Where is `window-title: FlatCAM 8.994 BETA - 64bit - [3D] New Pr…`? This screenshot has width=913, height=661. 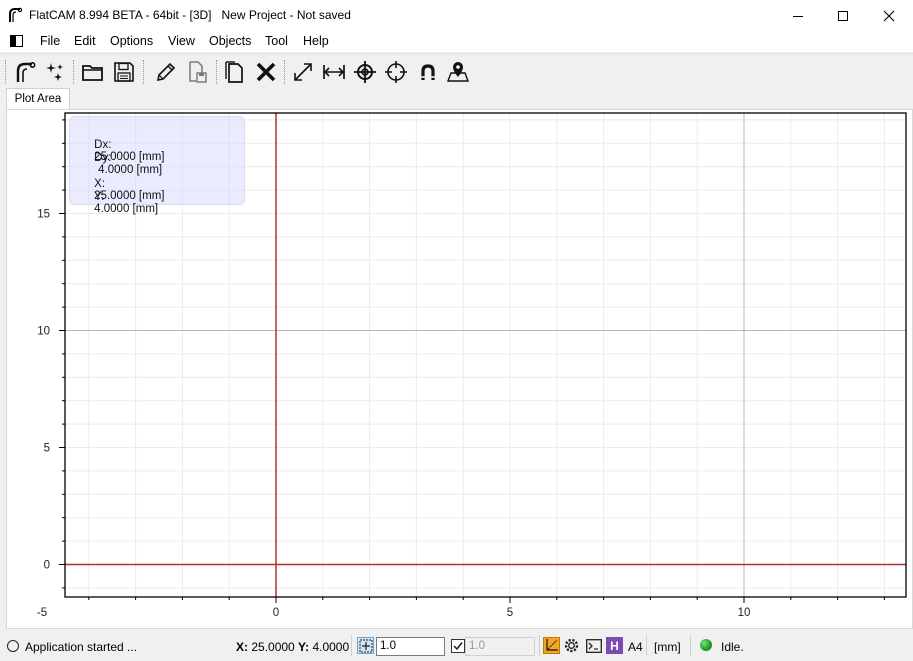
window-title: FlatCAM 8.994 BETA - 64bit - [3D] New Pr… is located at coordinates (190, 15).